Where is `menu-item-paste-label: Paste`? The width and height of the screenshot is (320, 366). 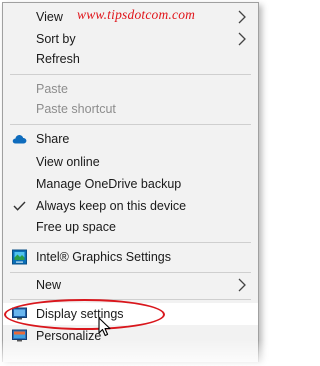 menu-item-paste-label: Paste is located at coordinates (52, 89).